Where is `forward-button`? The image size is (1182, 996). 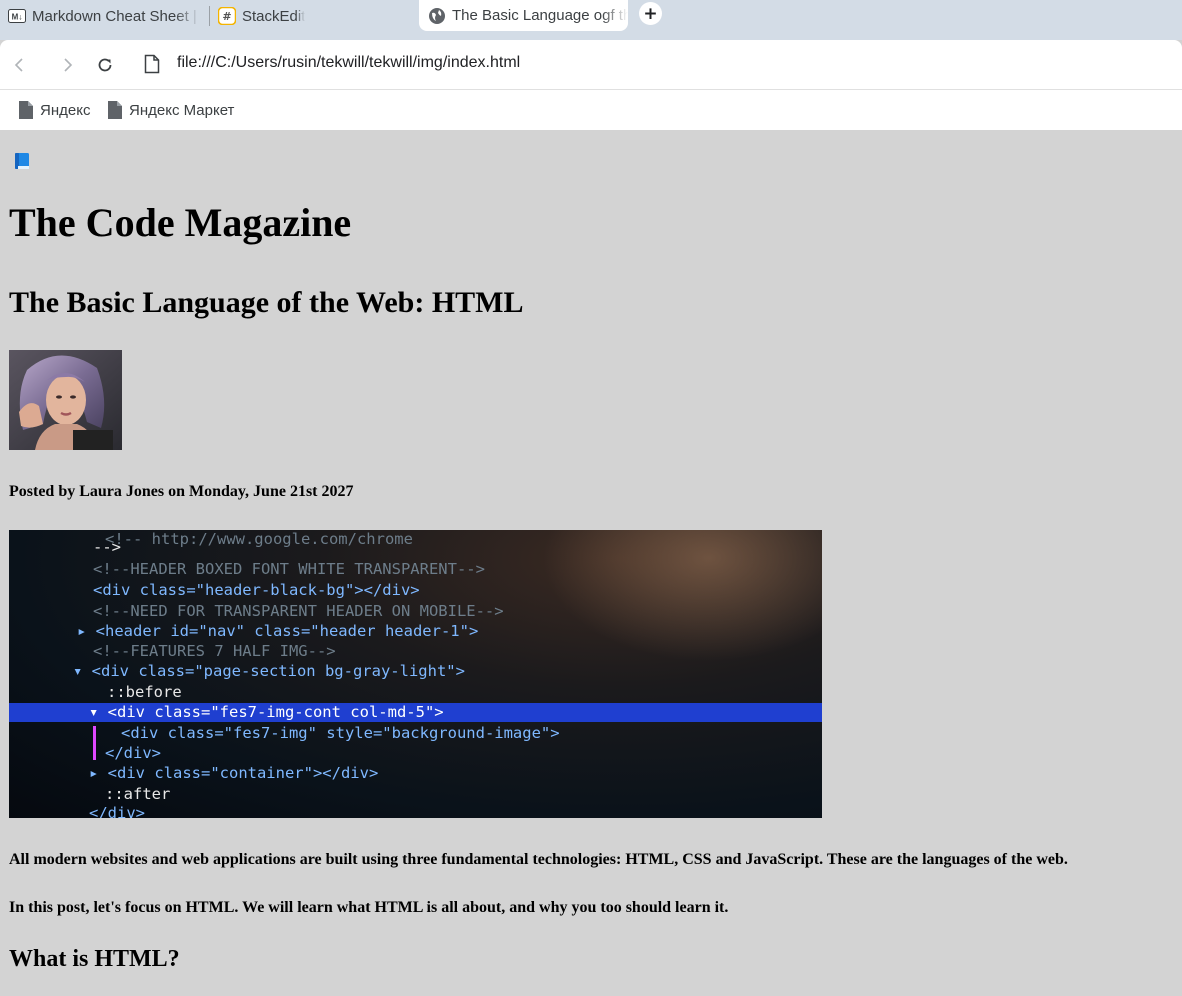 forward-button is located at coordinates (67, 65).